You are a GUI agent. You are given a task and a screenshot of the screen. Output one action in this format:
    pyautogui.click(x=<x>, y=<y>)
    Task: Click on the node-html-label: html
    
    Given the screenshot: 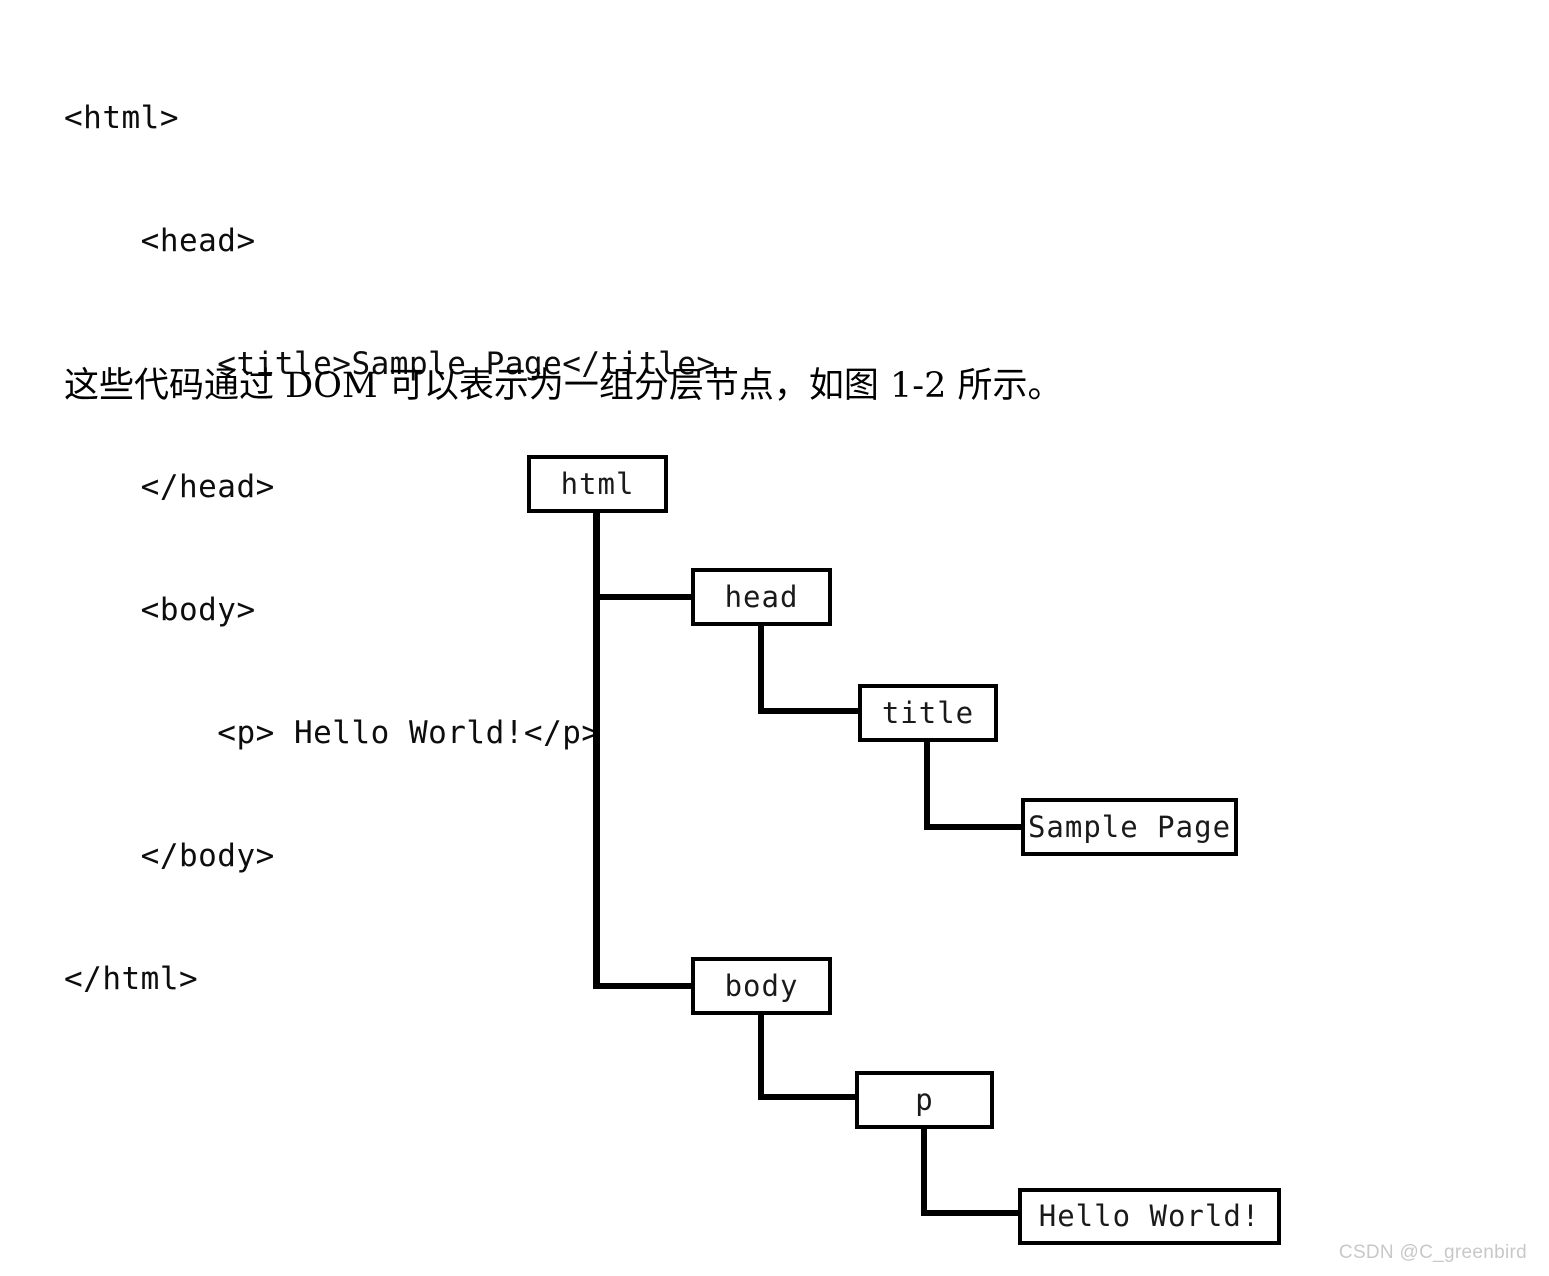 What is the action you would take?
    pyautogui.click(x=597, y=483)
    